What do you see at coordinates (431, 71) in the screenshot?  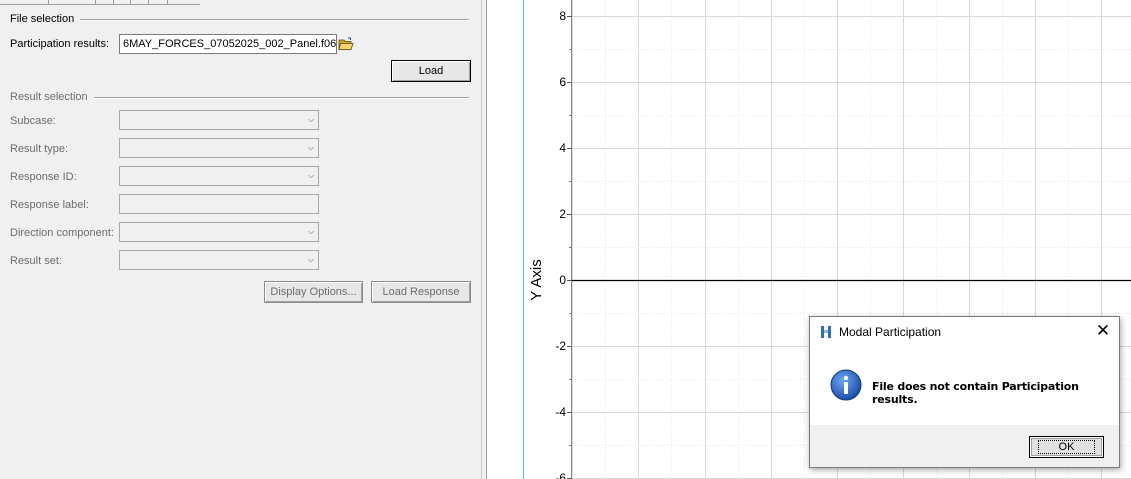 I see `load-button: Load` at bounding box center [431, 71].